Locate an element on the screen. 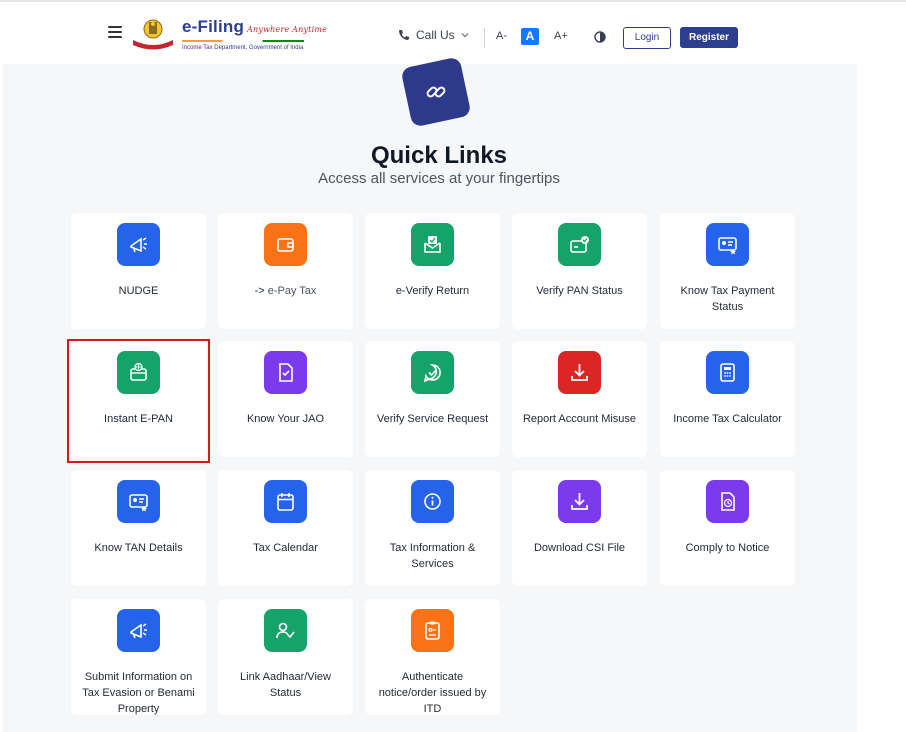 This screenshot has height=732, width=906. chevron-down-icon is located at coordinates (465, 35).